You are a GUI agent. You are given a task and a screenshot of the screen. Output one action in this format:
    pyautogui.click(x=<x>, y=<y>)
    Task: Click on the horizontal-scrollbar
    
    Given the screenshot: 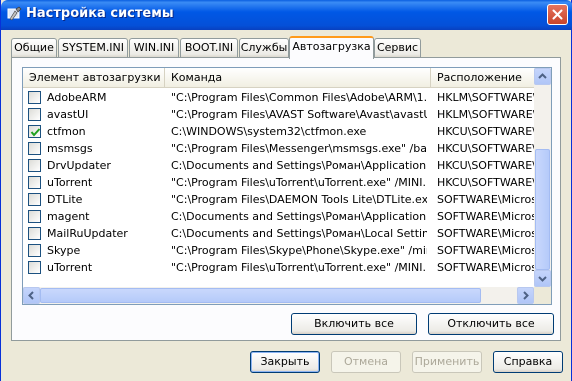 What is the action you would take?
    pyautogui.click(x=278, y=295)
    